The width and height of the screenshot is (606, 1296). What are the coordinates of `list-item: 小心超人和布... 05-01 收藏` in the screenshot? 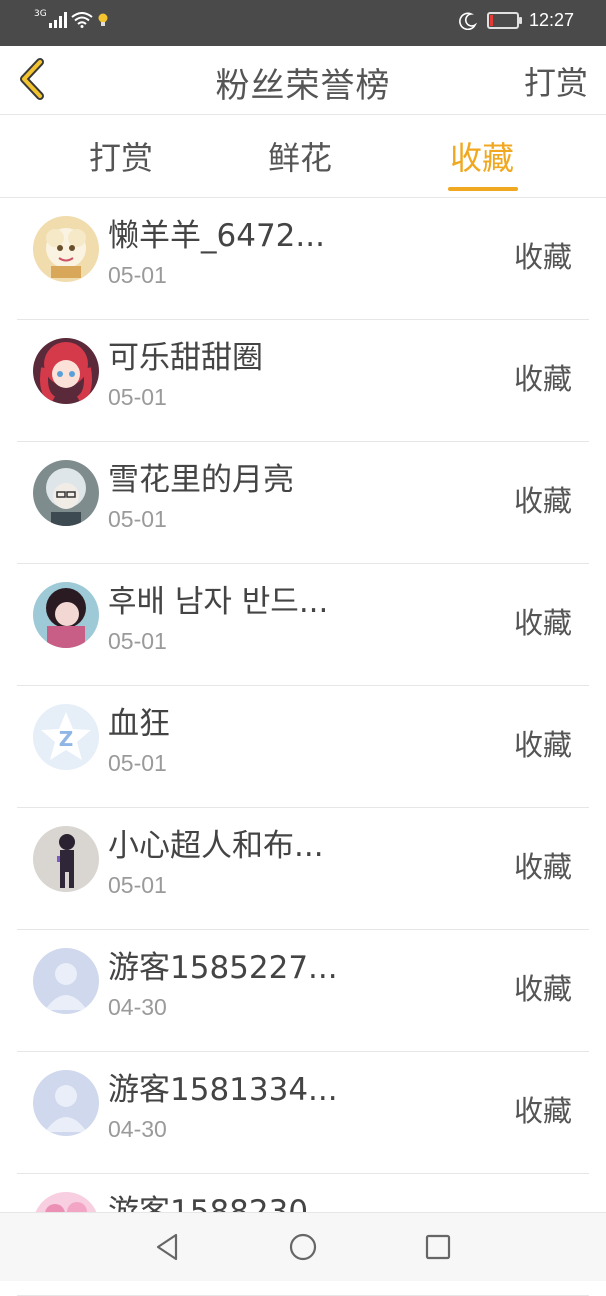 It's located at (303, 869).